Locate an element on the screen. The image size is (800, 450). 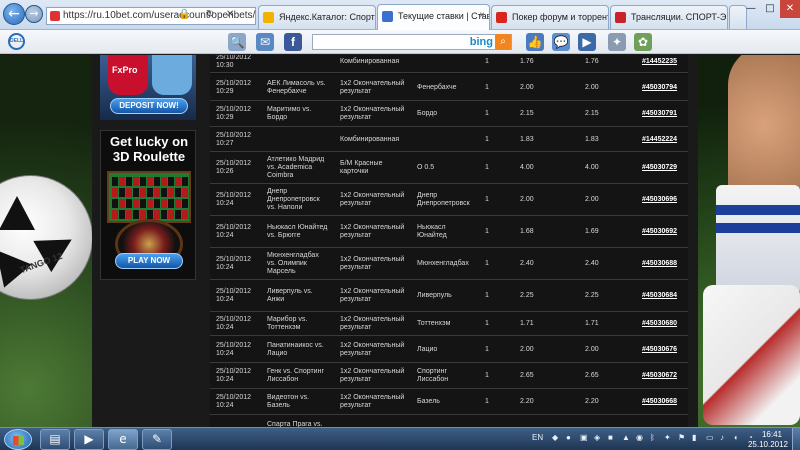
tray-app-icon: ▣ is located at coordinates (584, 437).